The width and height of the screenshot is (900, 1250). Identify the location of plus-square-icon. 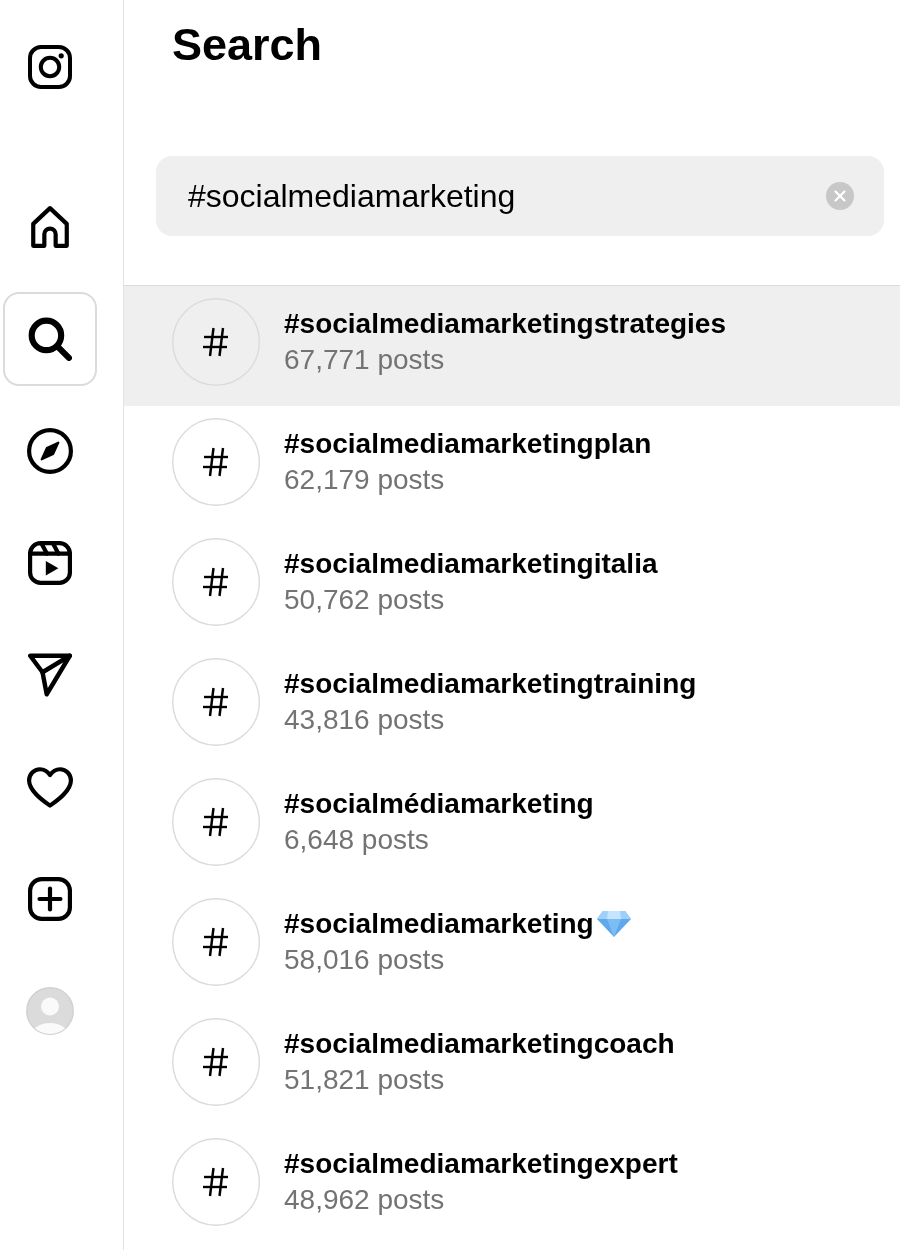
(50, 899).